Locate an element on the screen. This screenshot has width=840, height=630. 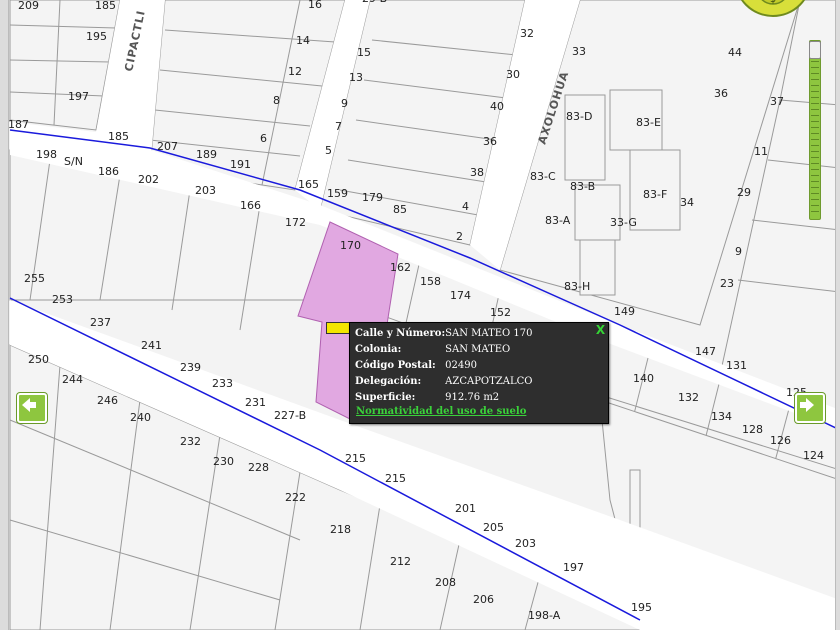
lot-number-label: 198-A is located at coordinates (544, 615).